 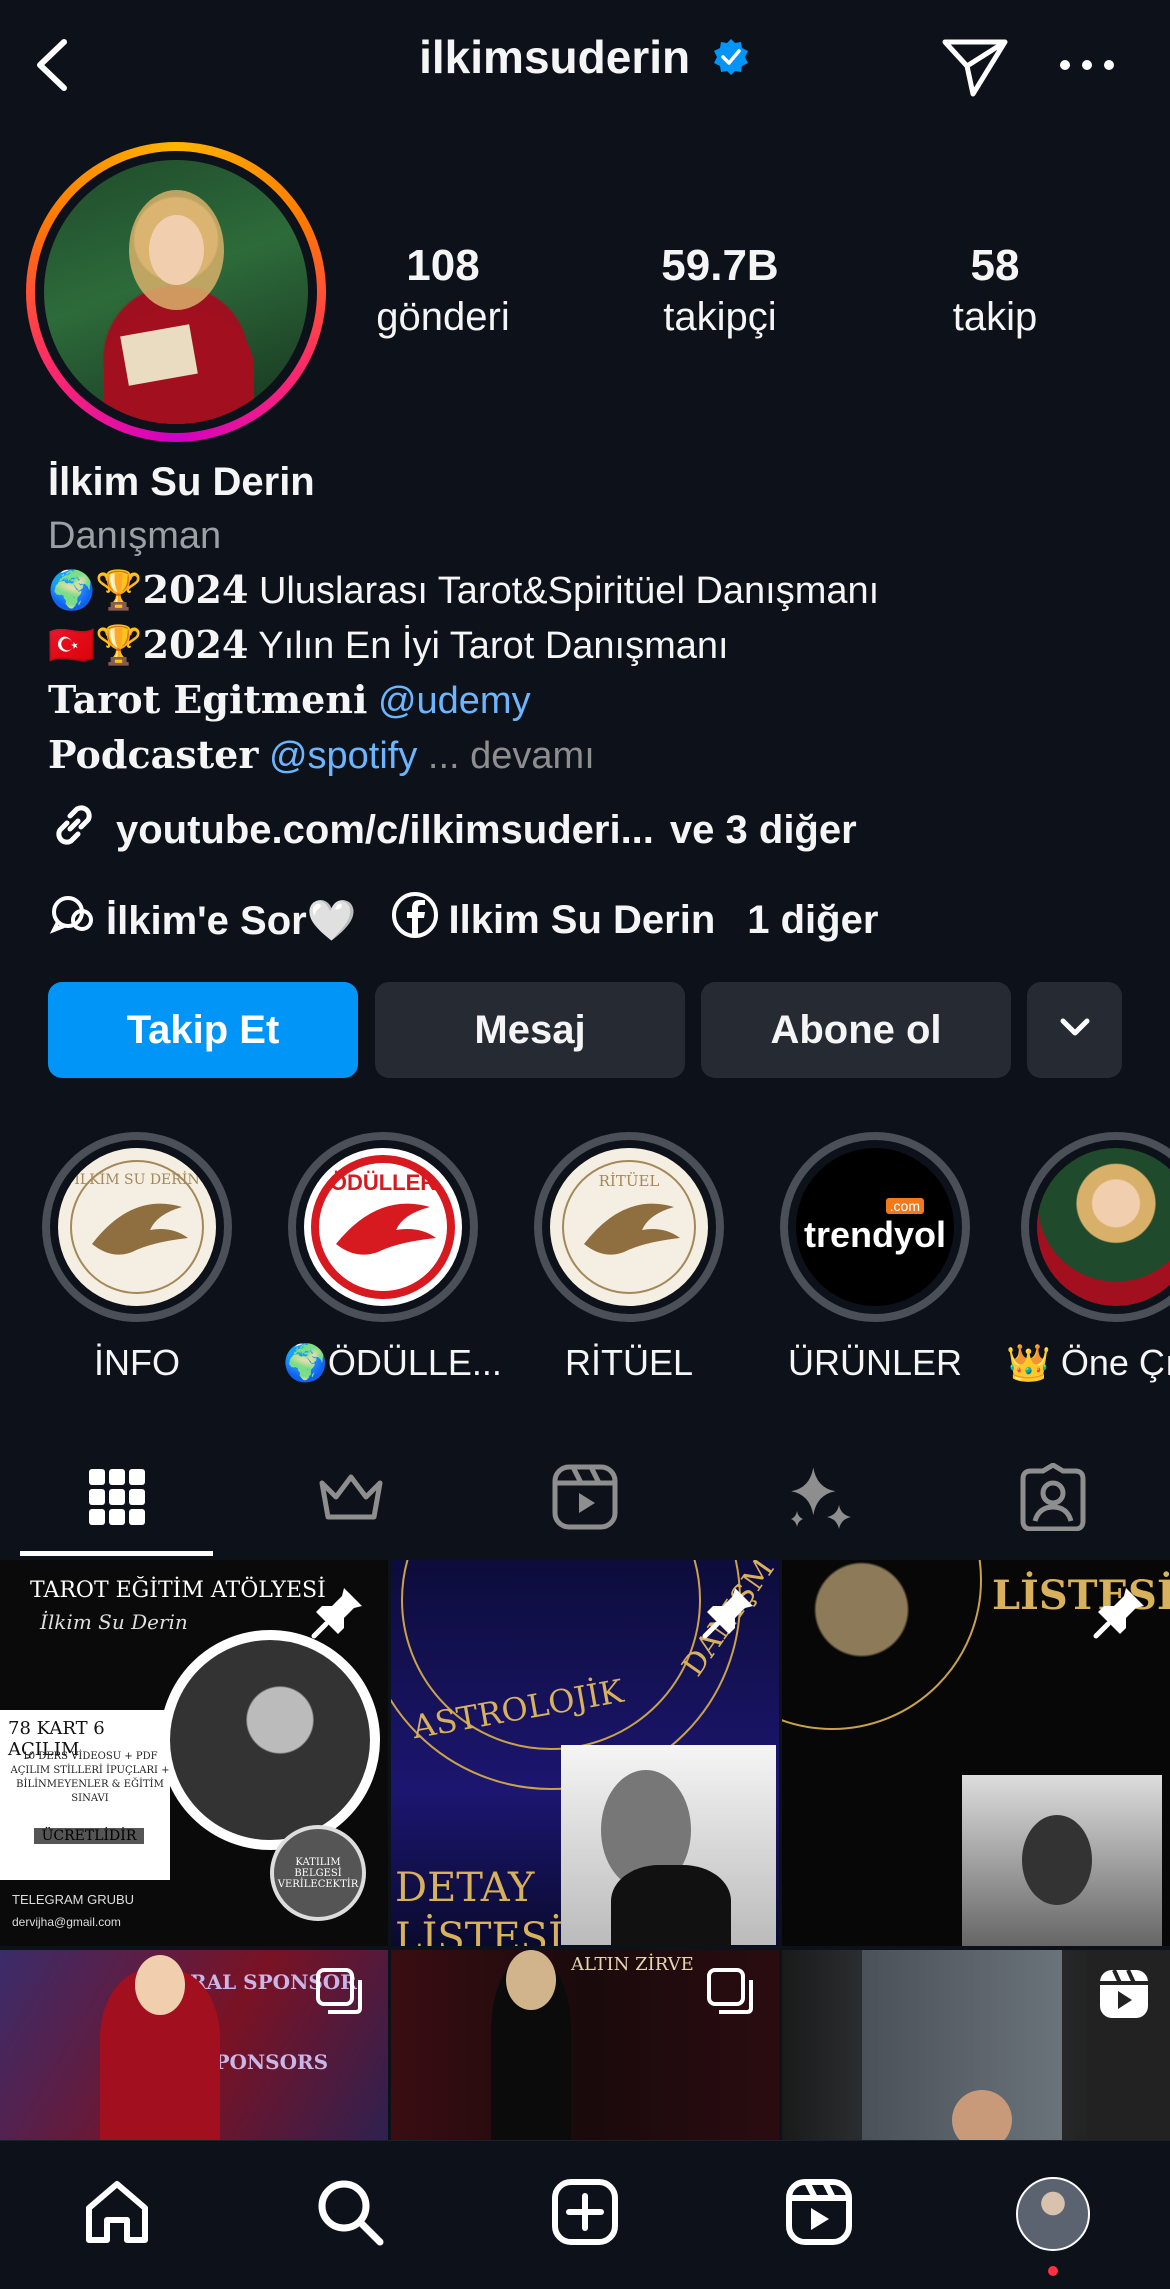 What do you see at coordinates (415, 920) in the screenshot?
I see `facebook-icon` at bounding box center [415, 920].